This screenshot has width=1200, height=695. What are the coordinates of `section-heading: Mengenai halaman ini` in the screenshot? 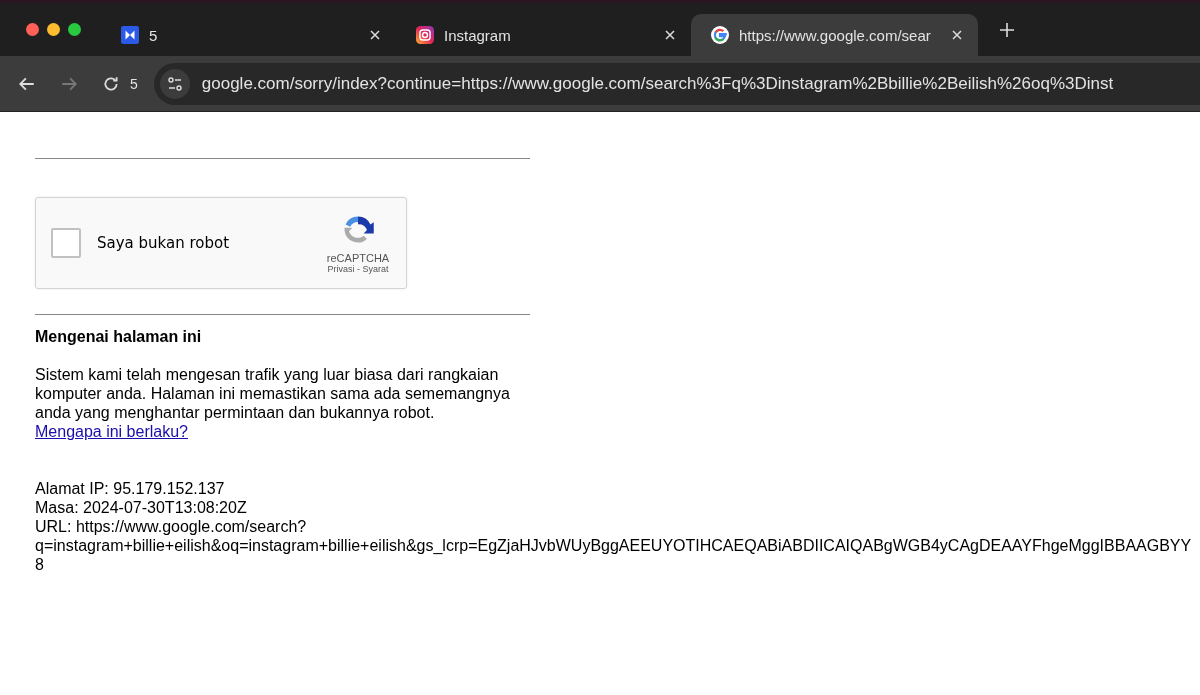 It's located at (119, 337).